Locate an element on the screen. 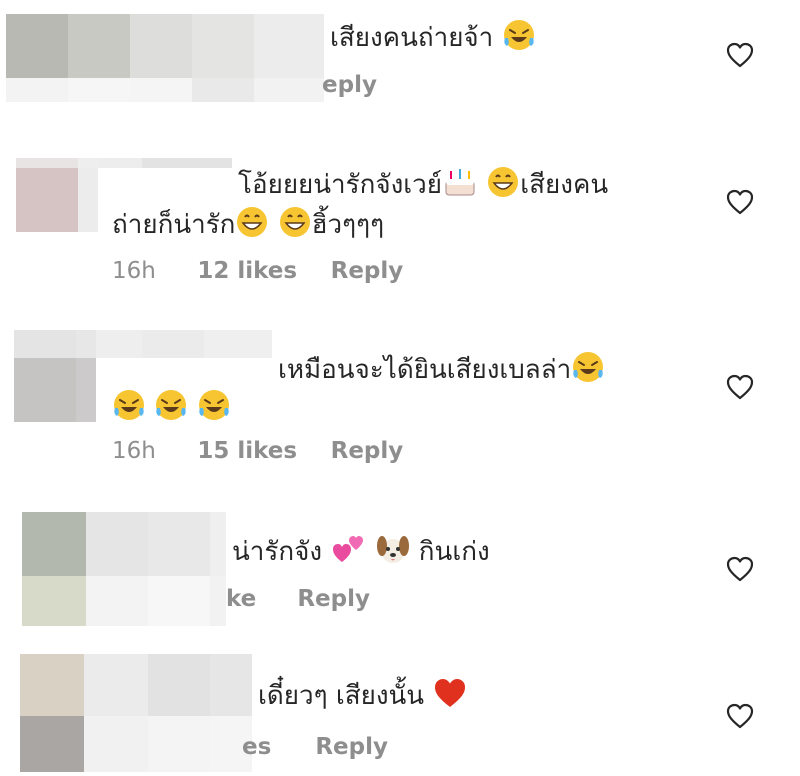 This screenshot has width=800, height=776. comment-text-line1-tail: กินเก่ง is located at coordinates (450, 552).